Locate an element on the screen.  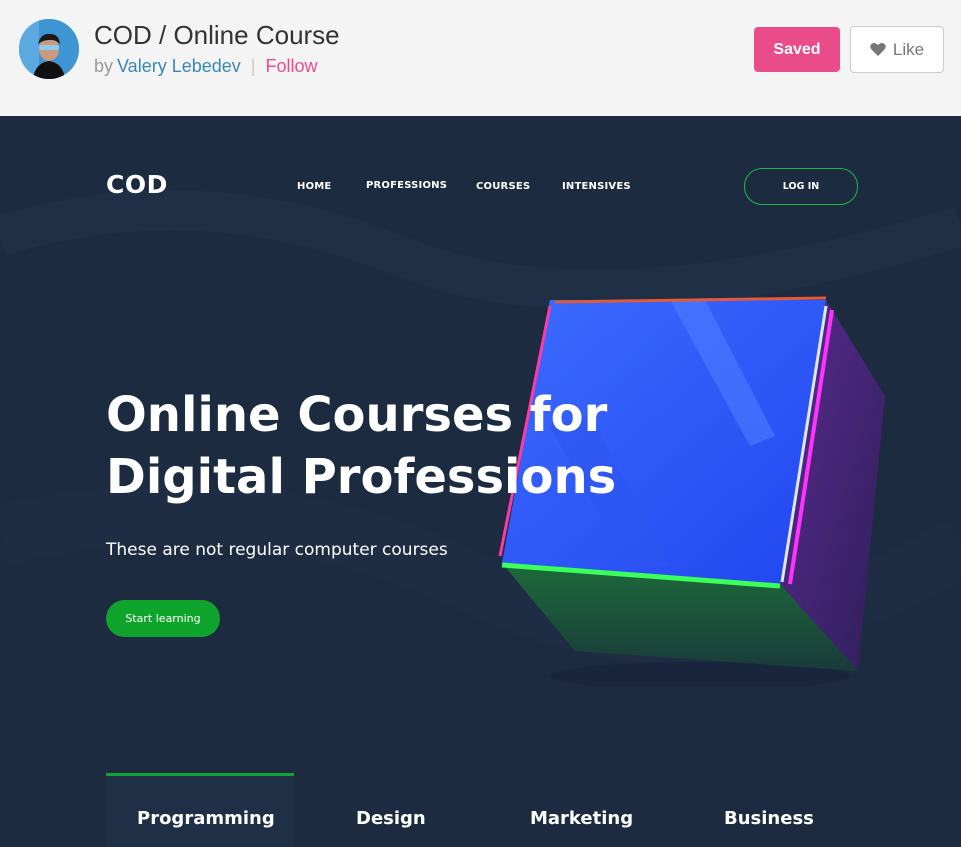
site-logo: COD is located at coordinates (137, 184).